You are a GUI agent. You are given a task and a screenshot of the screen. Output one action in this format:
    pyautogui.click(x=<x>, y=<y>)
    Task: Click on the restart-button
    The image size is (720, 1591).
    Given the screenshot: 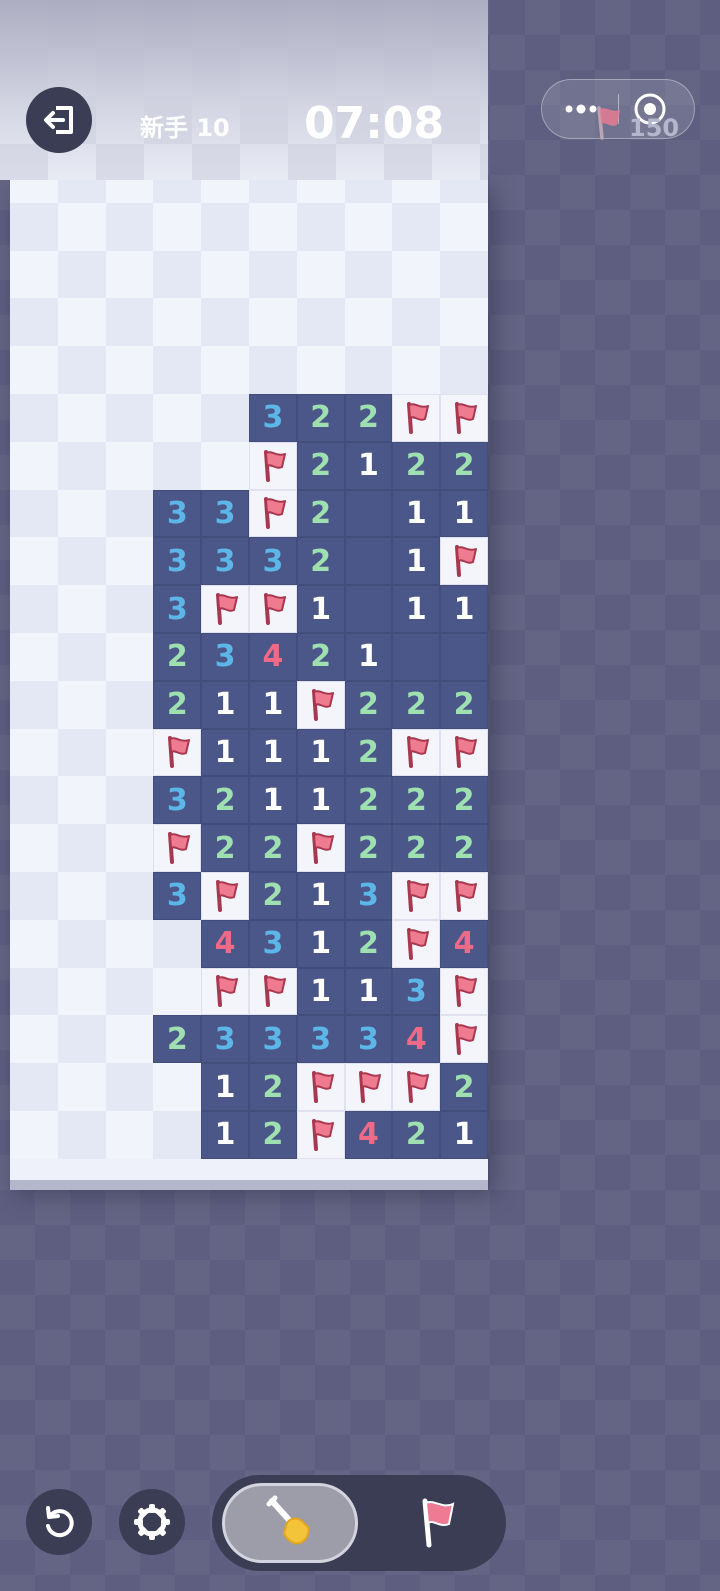 What is the action you would take?
    pyautogui.click(x=59, y=1522)
    